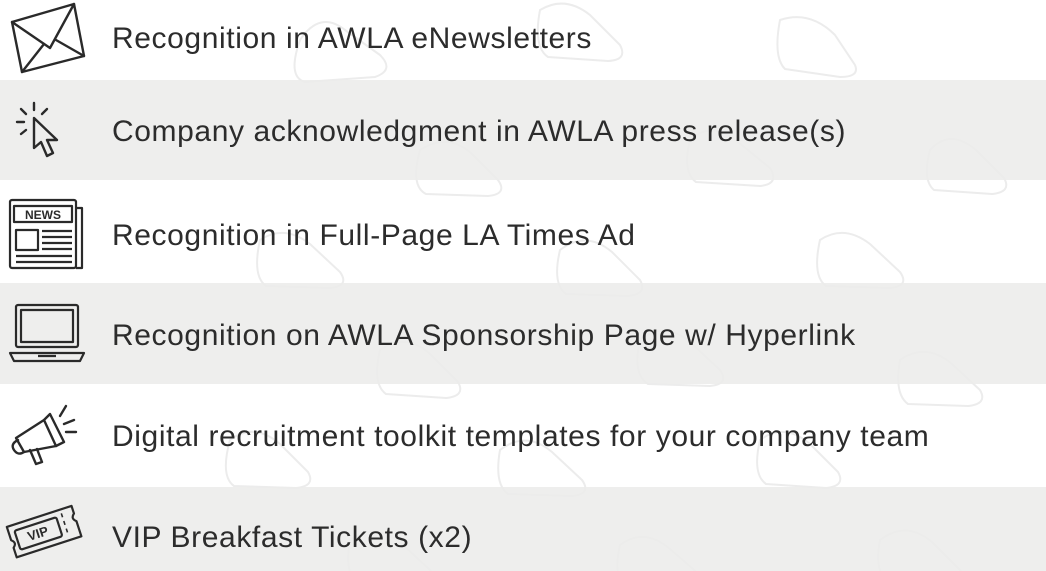  What do you see at coordinates (46, 232) in the screenshot?
I see `newspaper-icon: NEWS` at bounding box center [46, 232].